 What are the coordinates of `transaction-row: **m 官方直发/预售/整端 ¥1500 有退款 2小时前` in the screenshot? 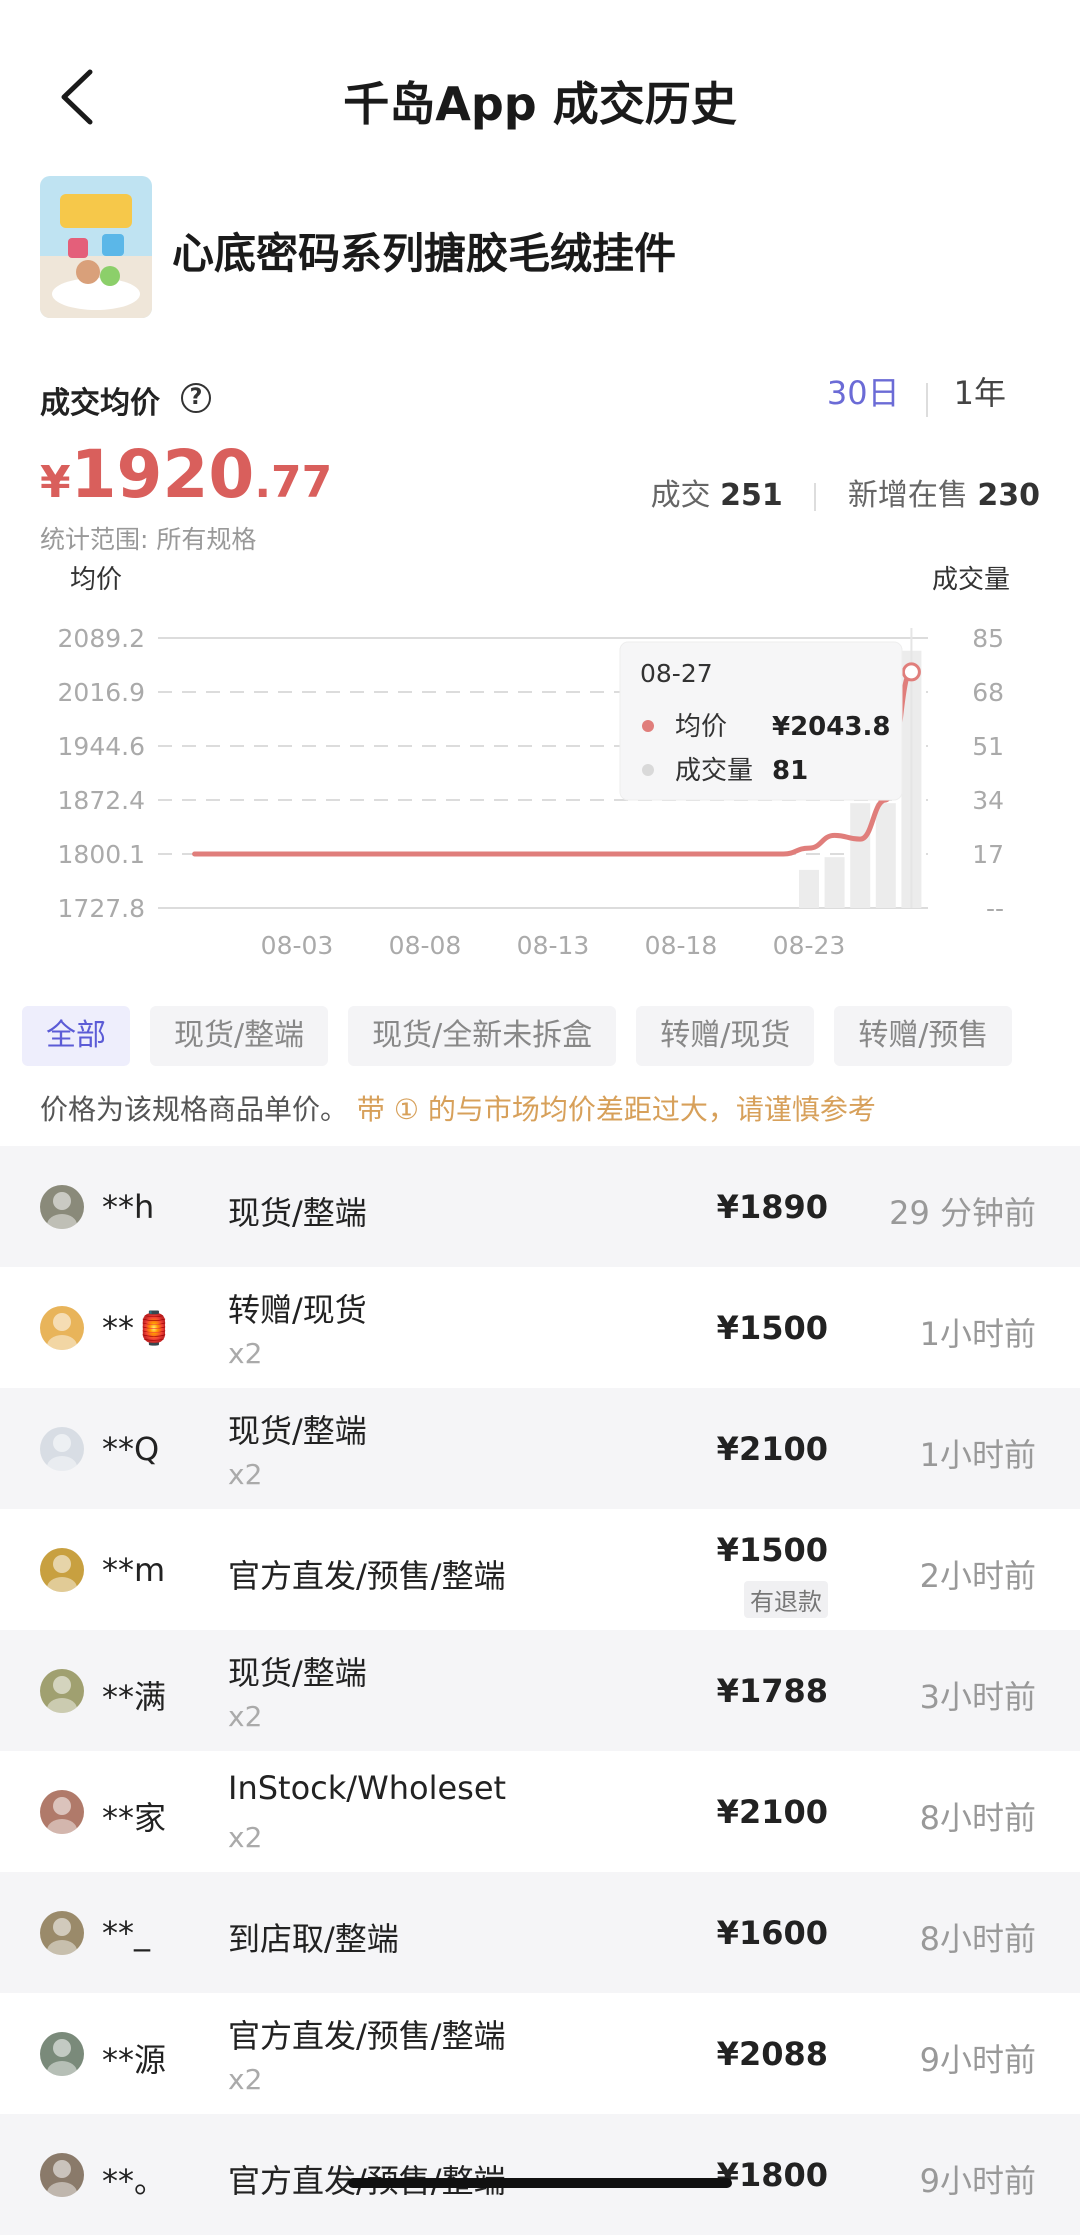 It's located at (540, 1569).